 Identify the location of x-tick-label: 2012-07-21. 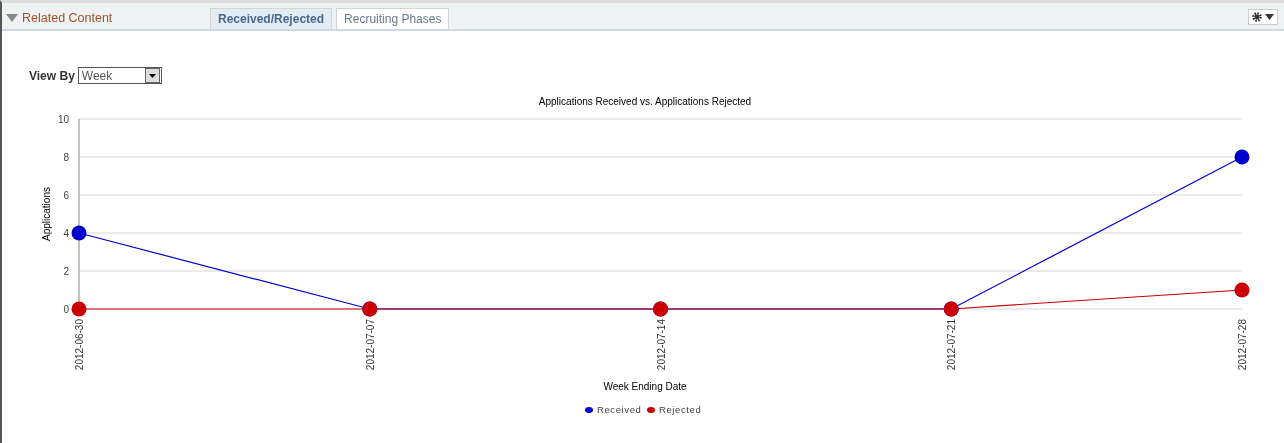
(952, 345).